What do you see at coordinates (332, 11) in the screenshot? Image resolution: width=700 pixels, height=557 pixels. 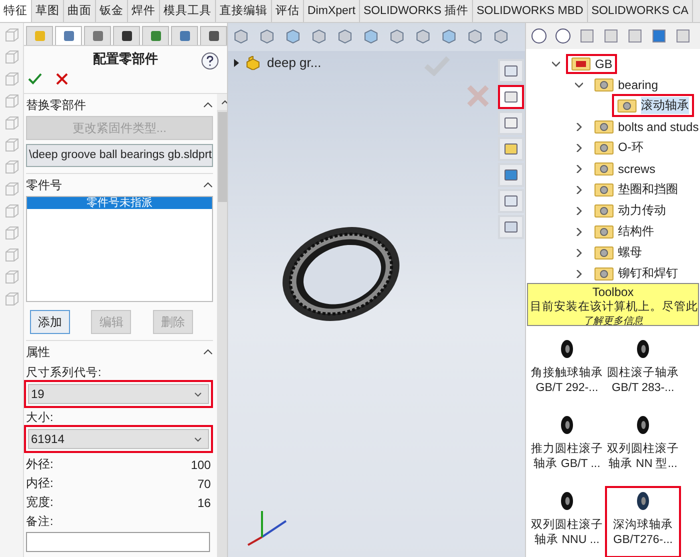 I see `ribbon-tab: DimXpert` at bounding box center [332, 11].